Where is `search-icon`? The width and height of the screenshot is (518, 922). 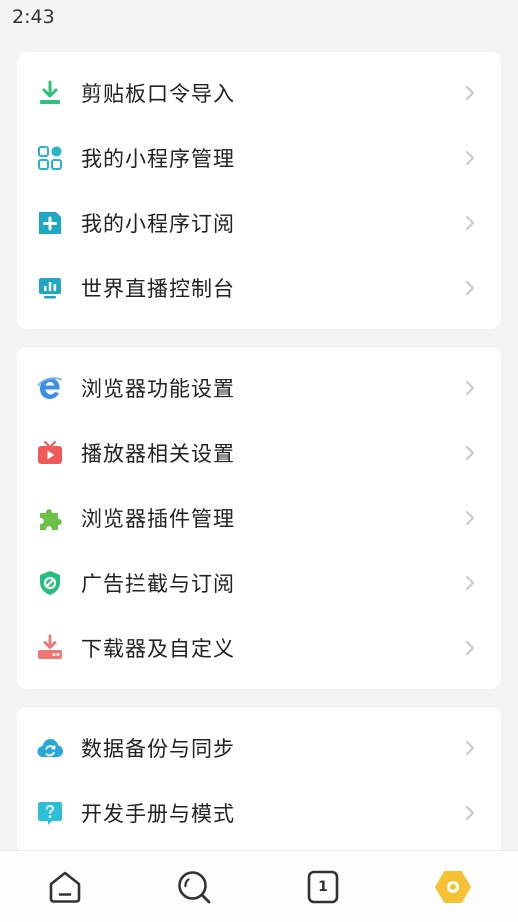
search-icon is located at coordinates (194, 887).